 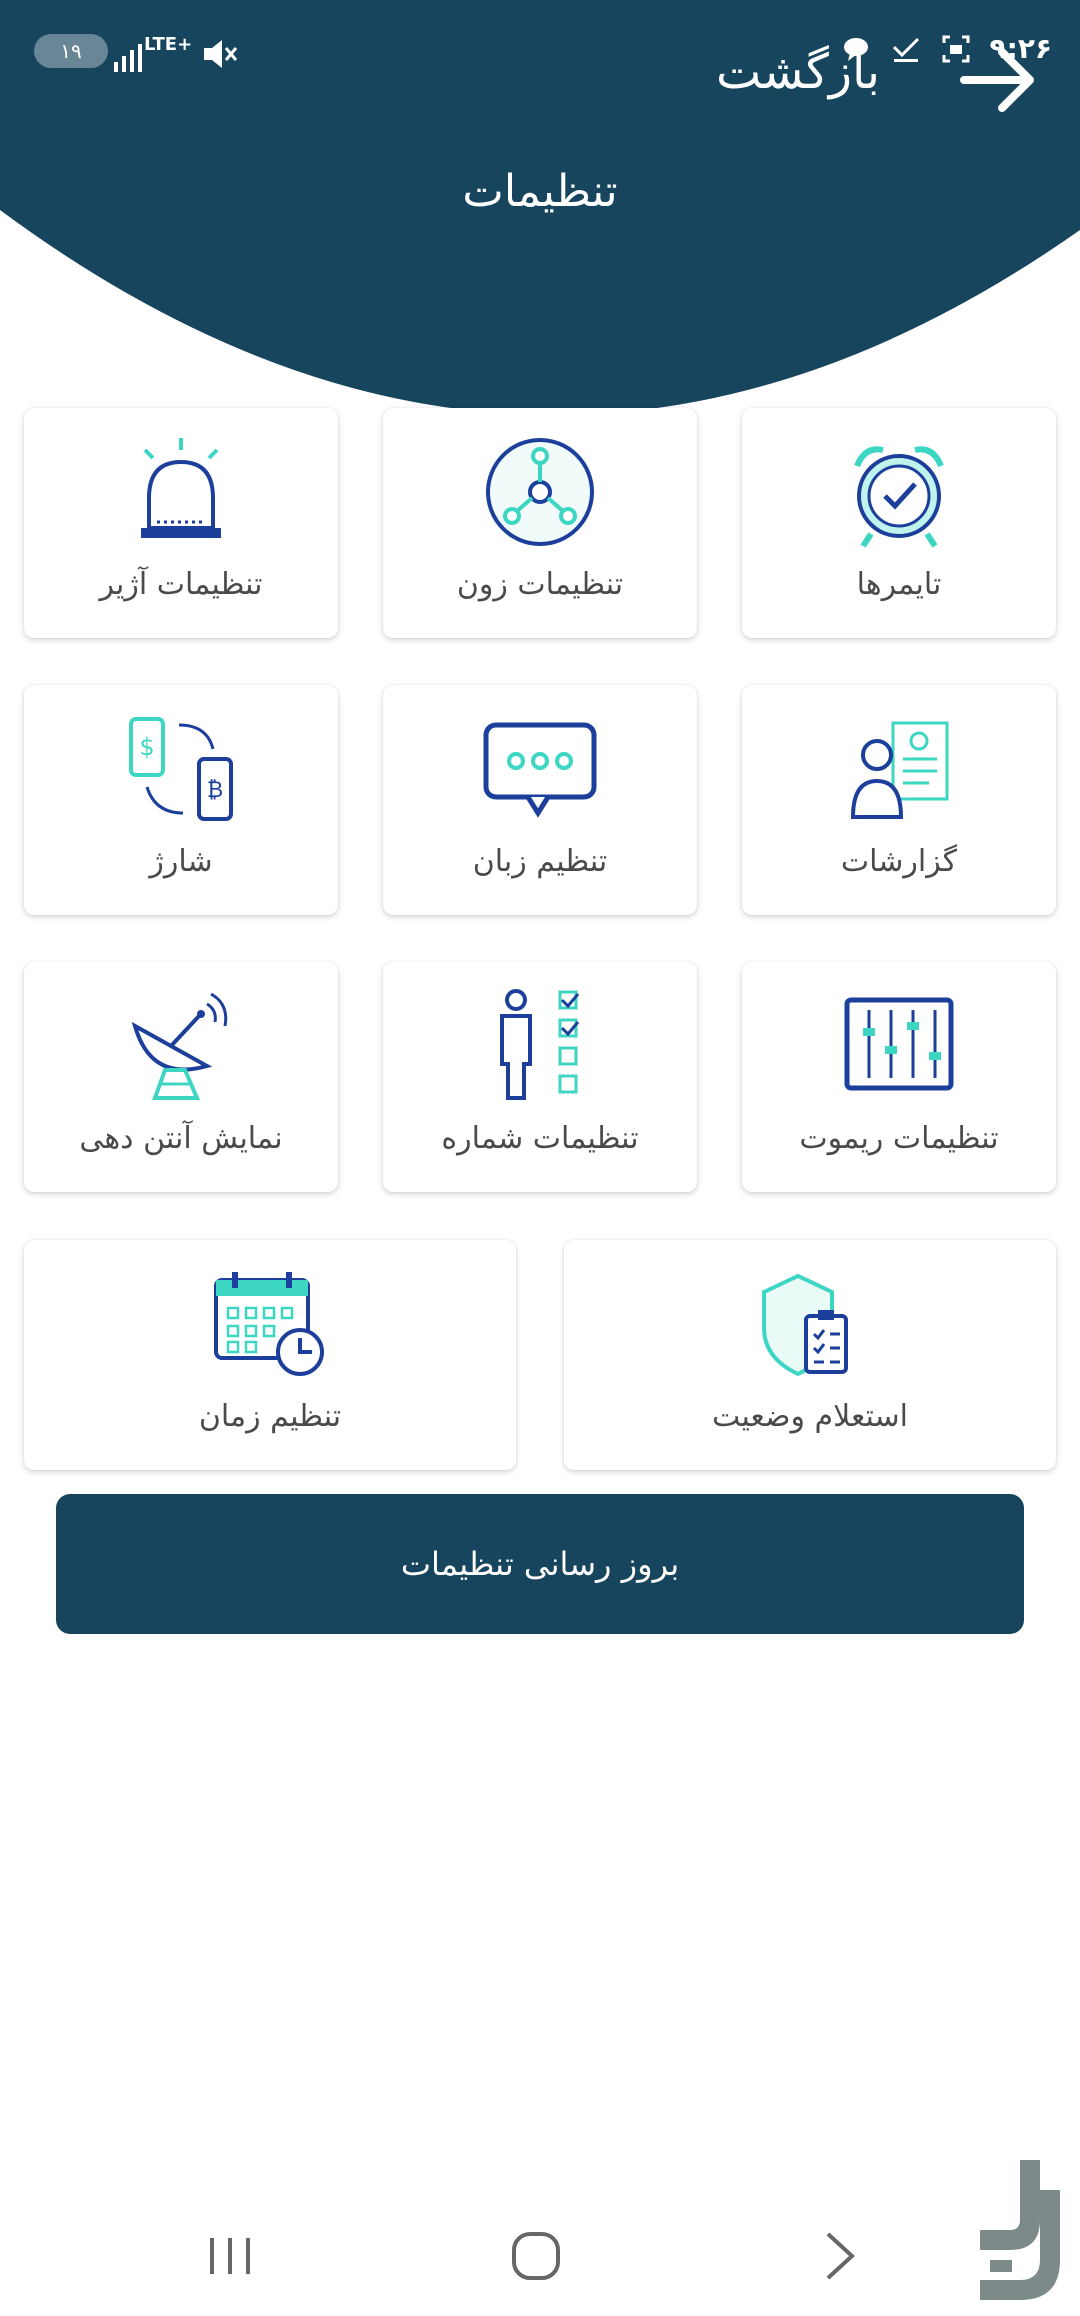 I want to click on recent-apps-icon, so click(x=230, y=2256).